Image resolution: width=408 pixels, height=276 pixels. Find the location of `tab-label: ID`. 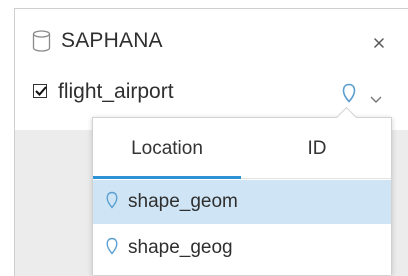

tab-label: ID is located at coordinates (317, 148).